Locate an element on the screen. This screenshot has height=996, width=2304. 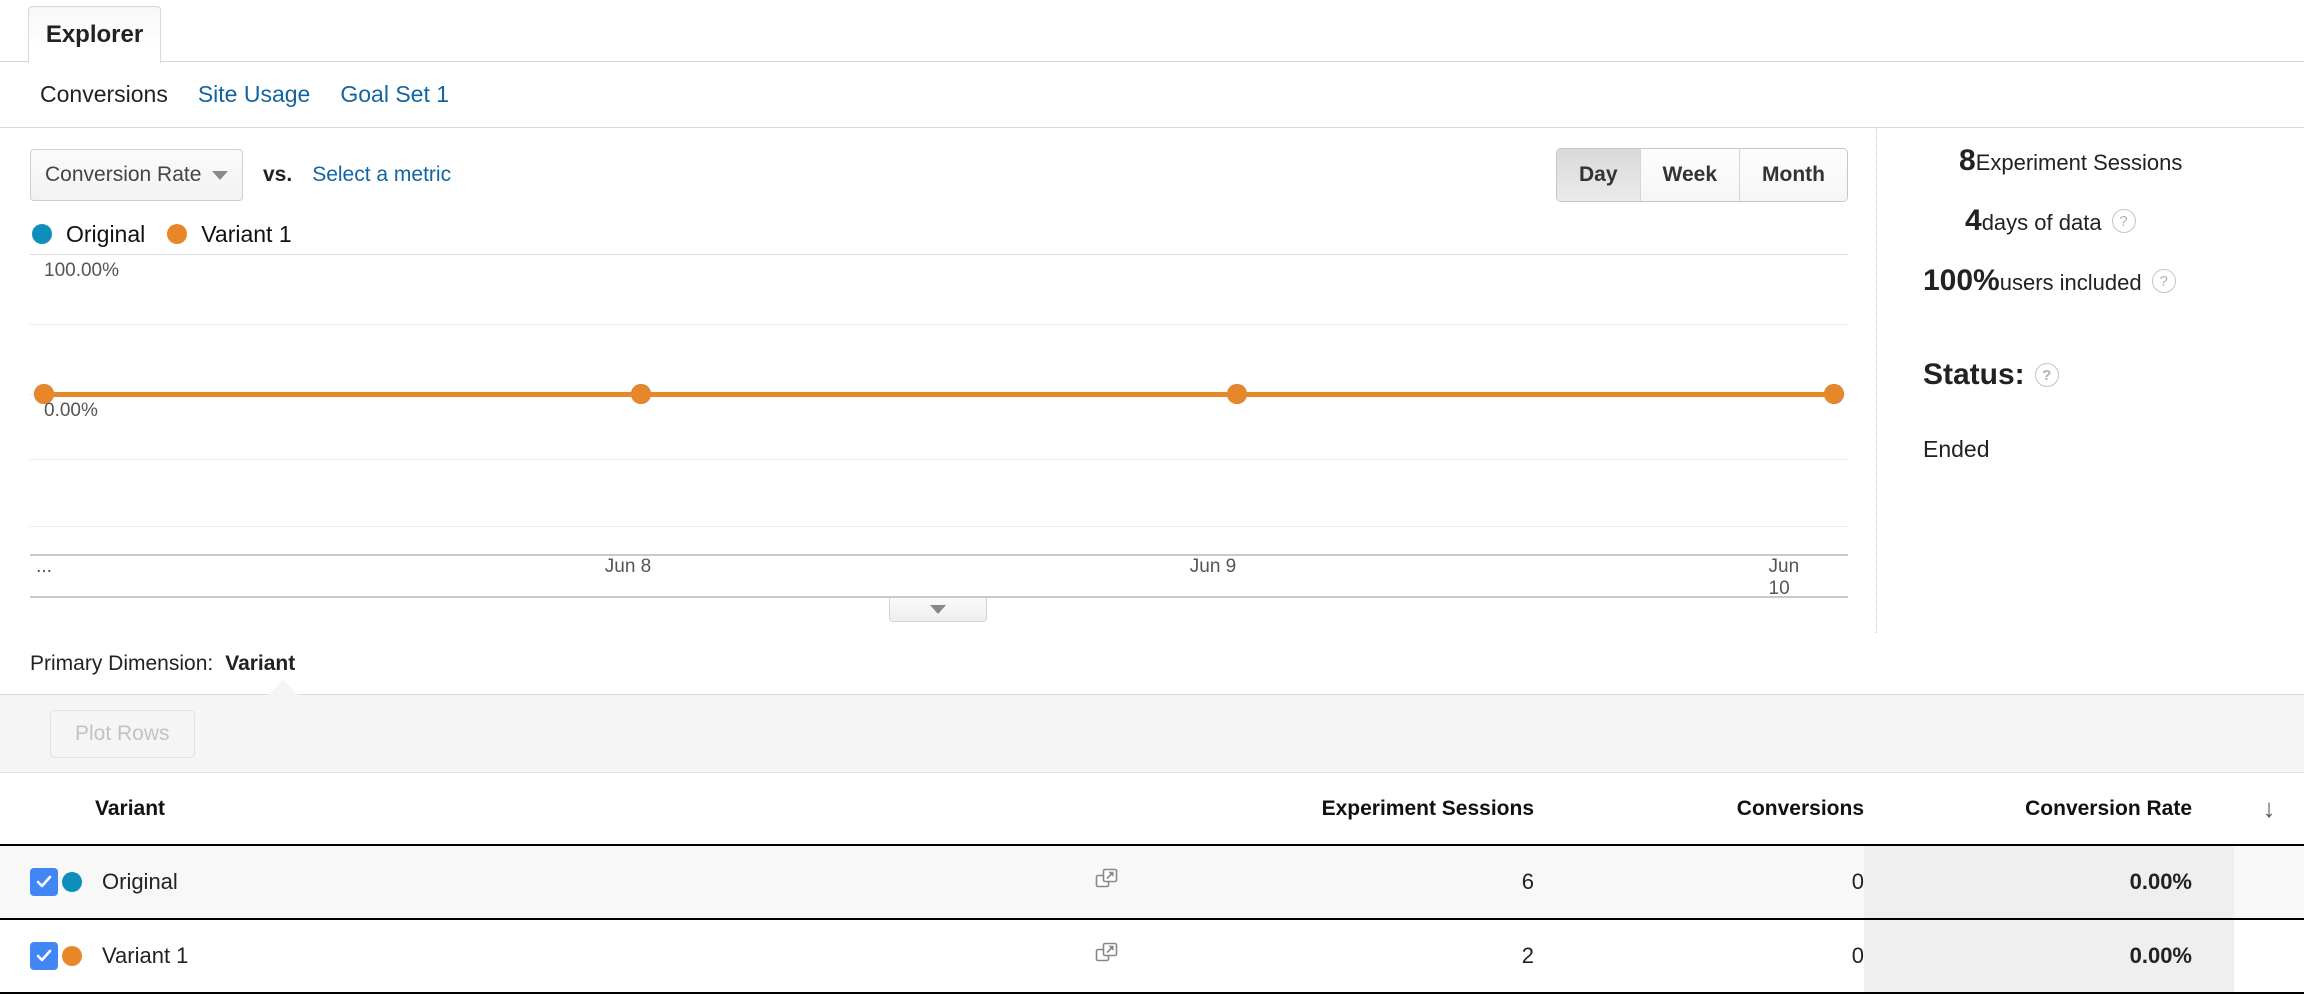
row-variant-label: Variant 1 is located at coordinates (145, 955).